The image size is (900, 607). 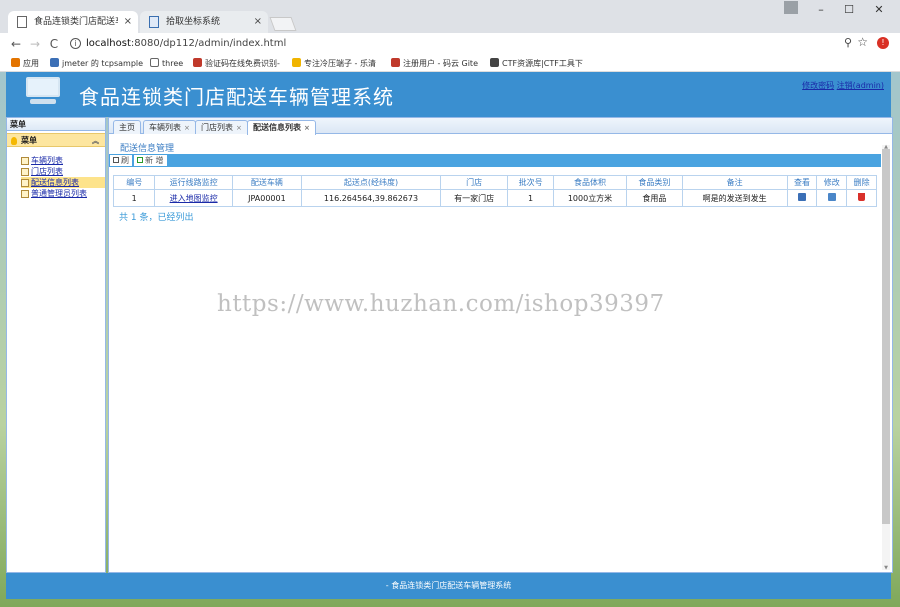 What do you see at coordinates (193, 182) in the screenshot?
I see `column-header: 运行线路监控` at bounding box center [193, 182].